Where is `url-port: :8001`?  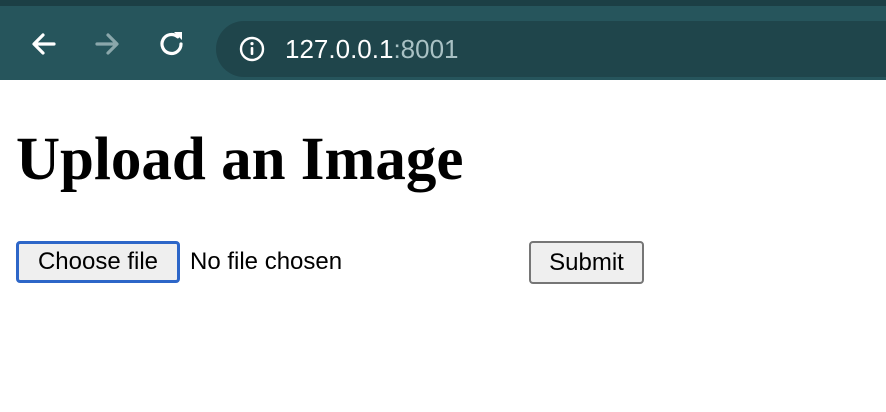 url-port: :8001 is located at coordinates (426, 49).